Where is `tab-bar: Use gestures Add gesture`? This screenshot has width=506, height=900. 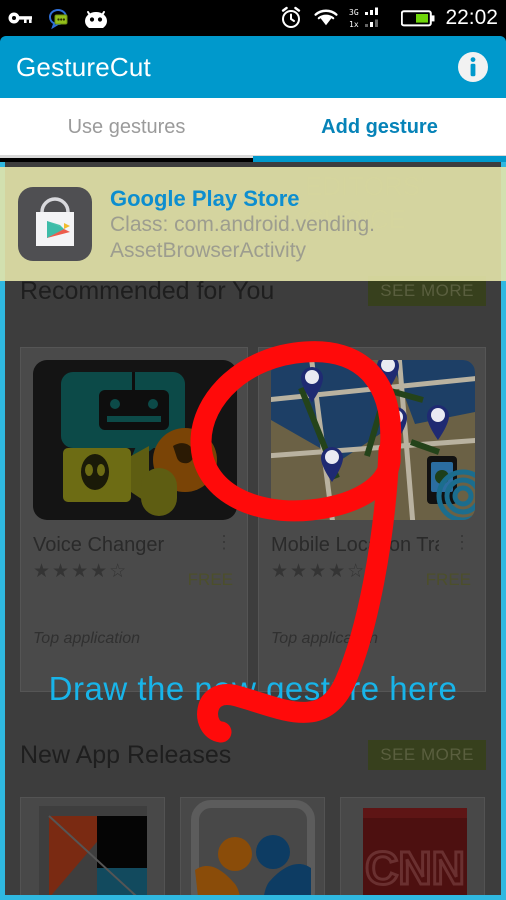
tab-bar: Use gestures Add gesture is located at coordinates (253, 127).